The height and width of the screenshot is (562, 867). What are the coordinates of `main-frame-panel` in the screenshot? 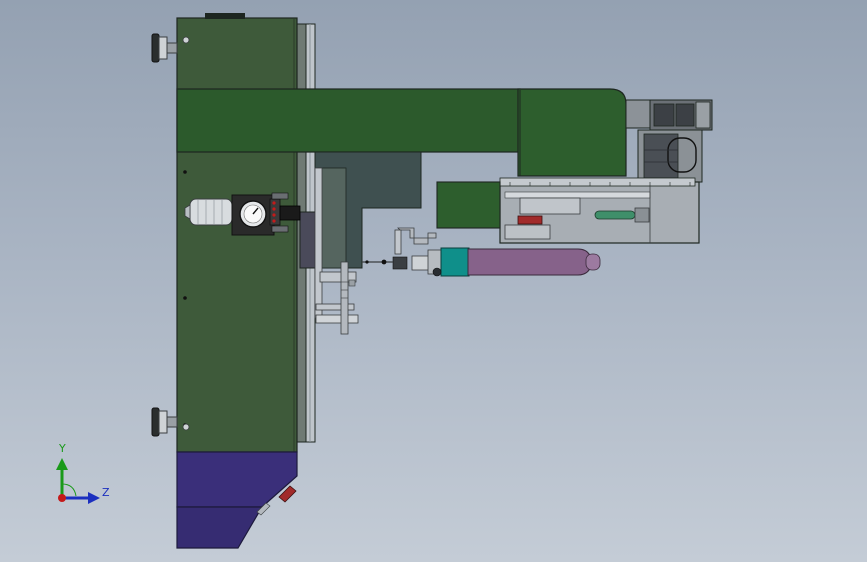 It's located at (237, 237).